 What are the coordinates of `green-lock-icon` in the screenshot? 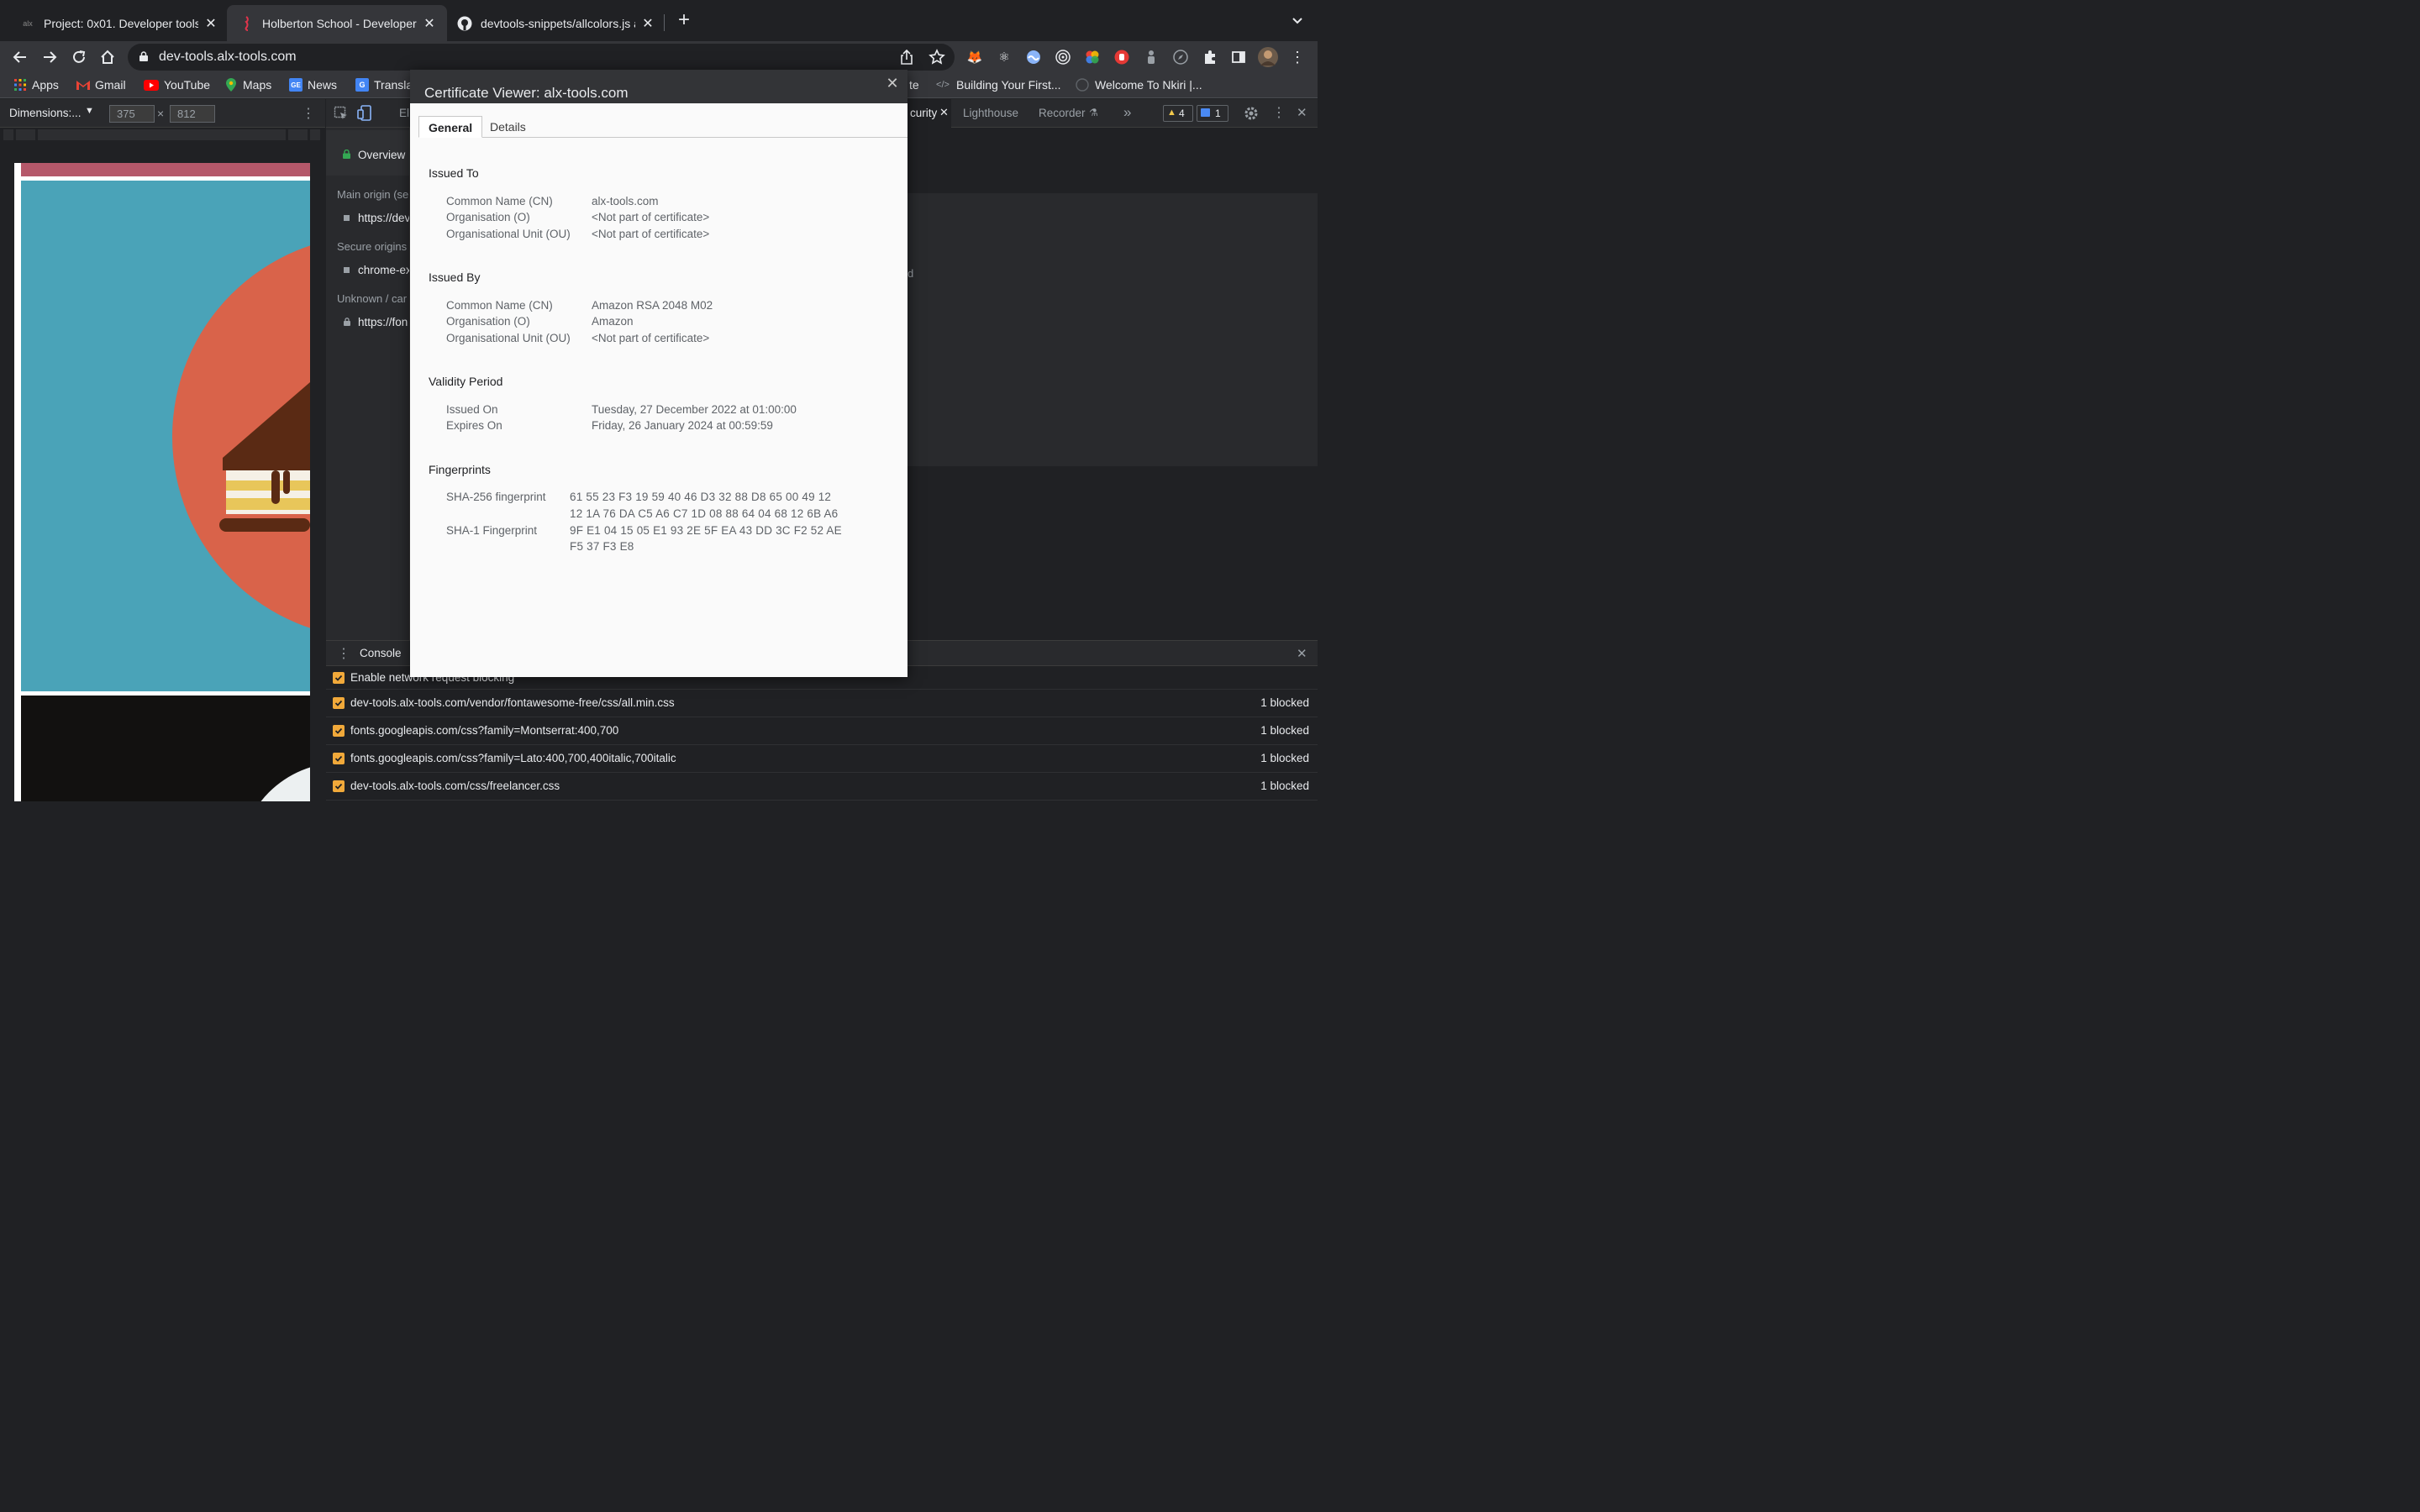 It's located at (346, 154).